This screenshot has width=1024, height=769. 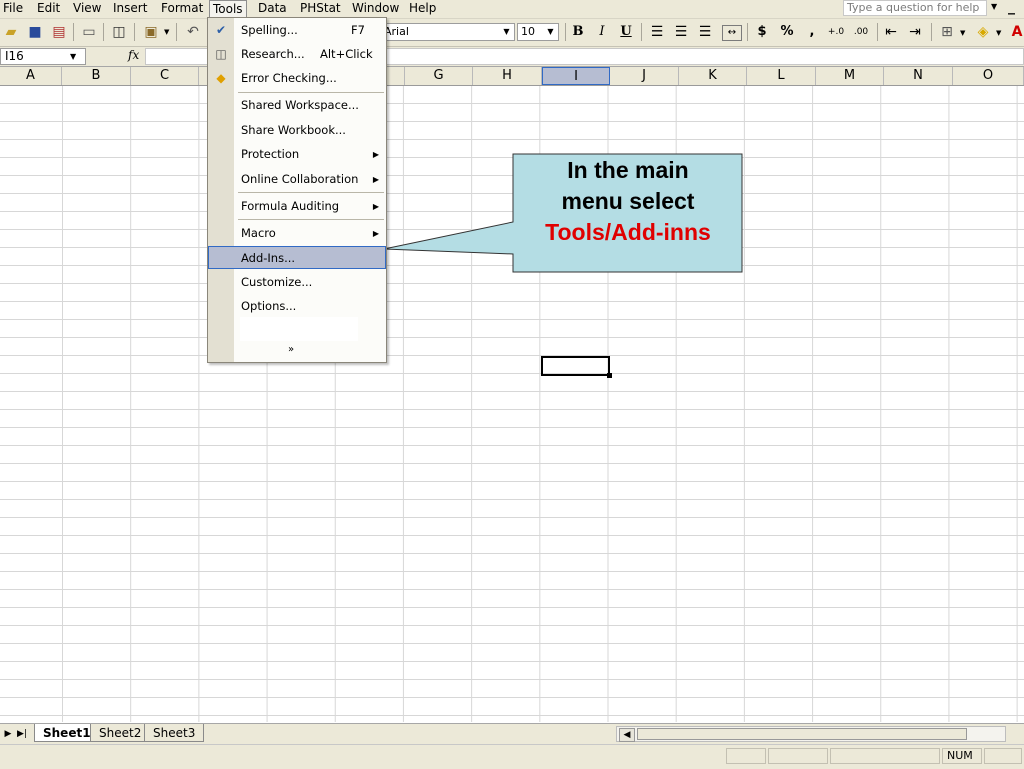 I want to click on decrease-decimal-button: .00, so click(x=861, y=32).